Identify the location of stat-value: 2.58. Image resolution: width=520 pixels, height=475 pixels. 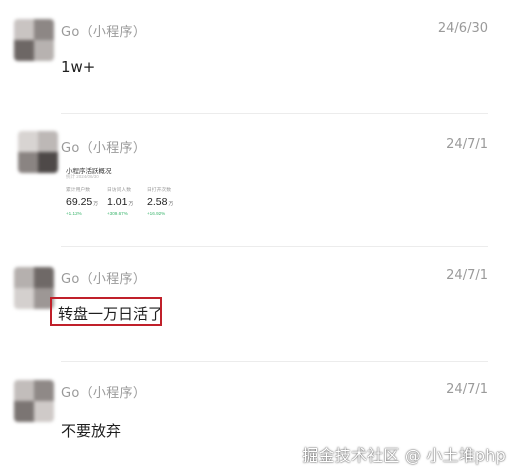
(157, 202).